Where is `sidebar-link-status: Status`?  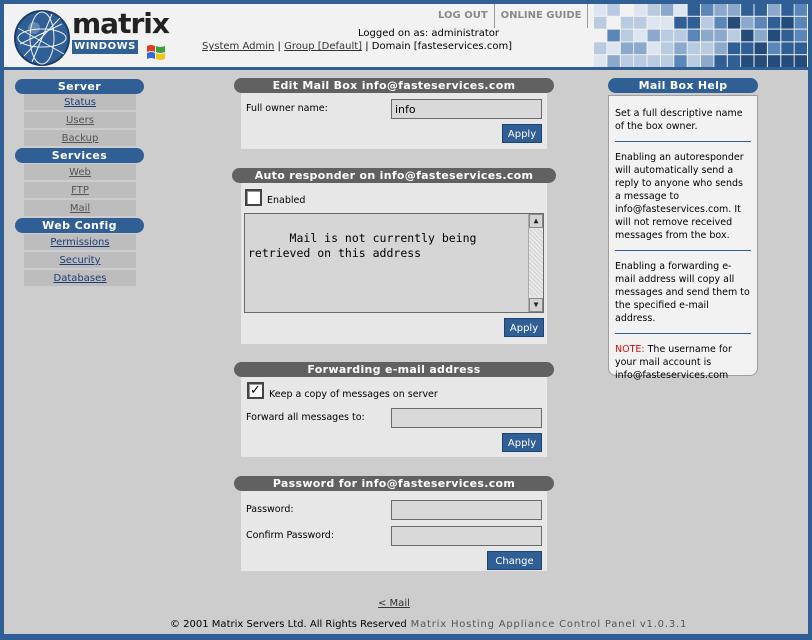 sidebar-link-status: Status is located at coordinates (80, 102).